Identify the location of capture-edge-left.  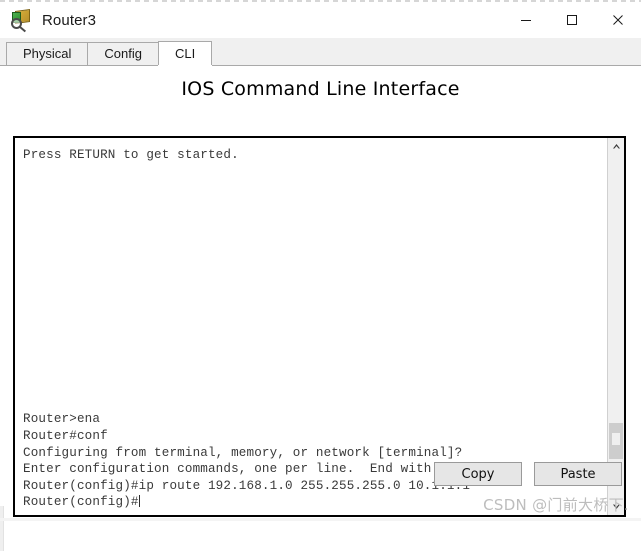
(2, 528).